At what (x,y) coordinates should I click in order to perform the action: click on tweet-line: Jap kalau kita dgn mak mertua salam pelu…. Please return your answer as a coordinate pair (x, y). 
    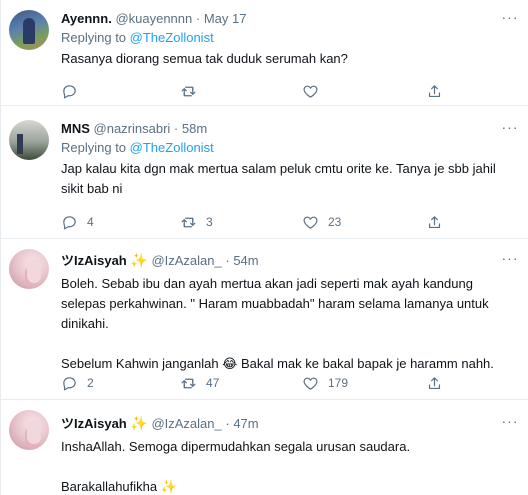
    Looking at the image, I should click on (278, 168).